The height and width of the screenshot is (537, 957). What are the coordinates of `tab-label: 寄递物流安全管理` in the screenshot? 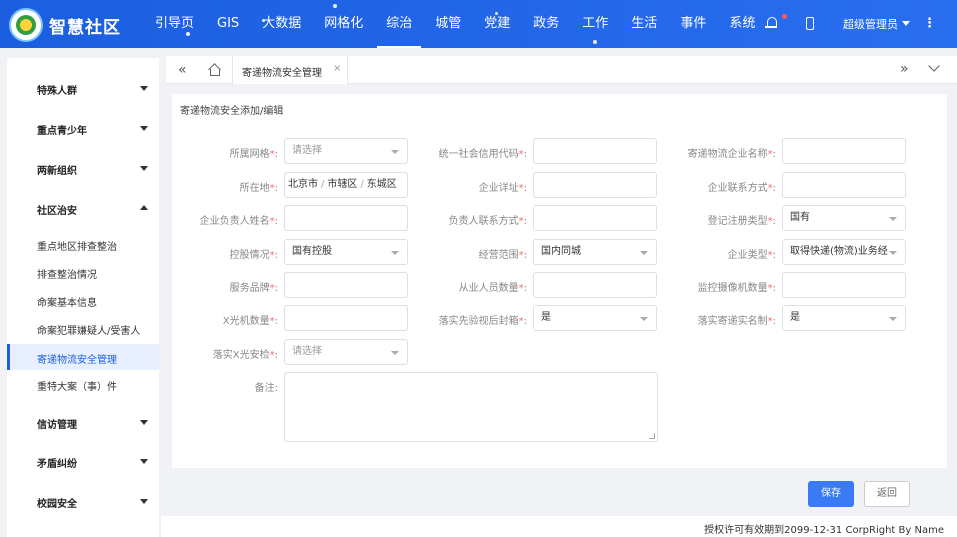 It's located at (282, 73).